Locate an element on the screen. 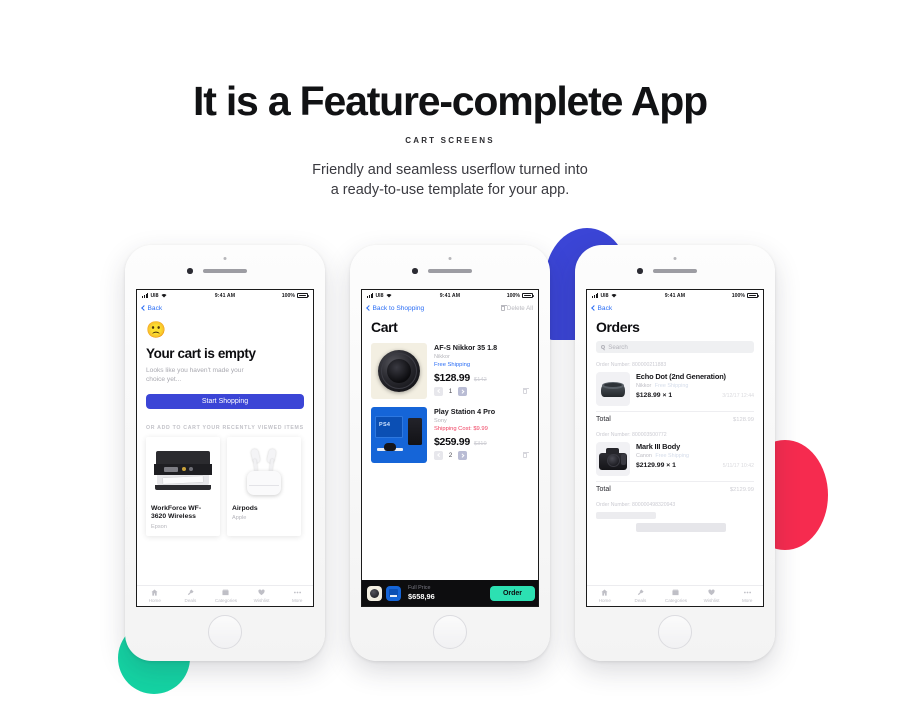 The width and height of the screenshot is (900, 717). delete-all-button: Delete All is located at coordinates (516, 308).